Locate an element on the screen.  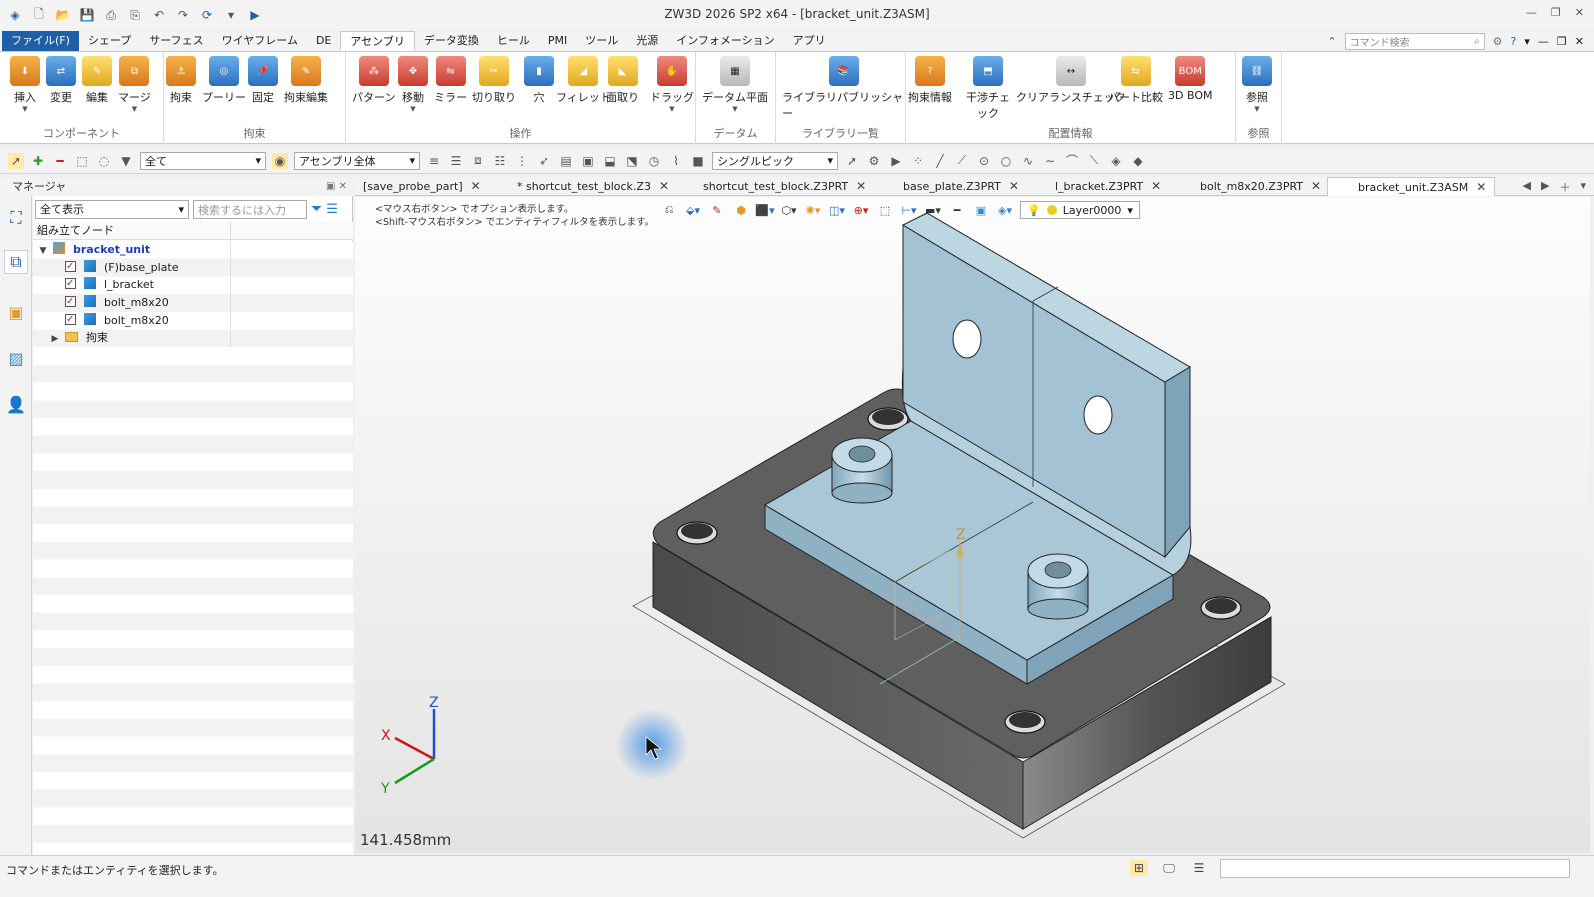
settings-gear-icon: ⚙ is located at coordinates (1498, 41).